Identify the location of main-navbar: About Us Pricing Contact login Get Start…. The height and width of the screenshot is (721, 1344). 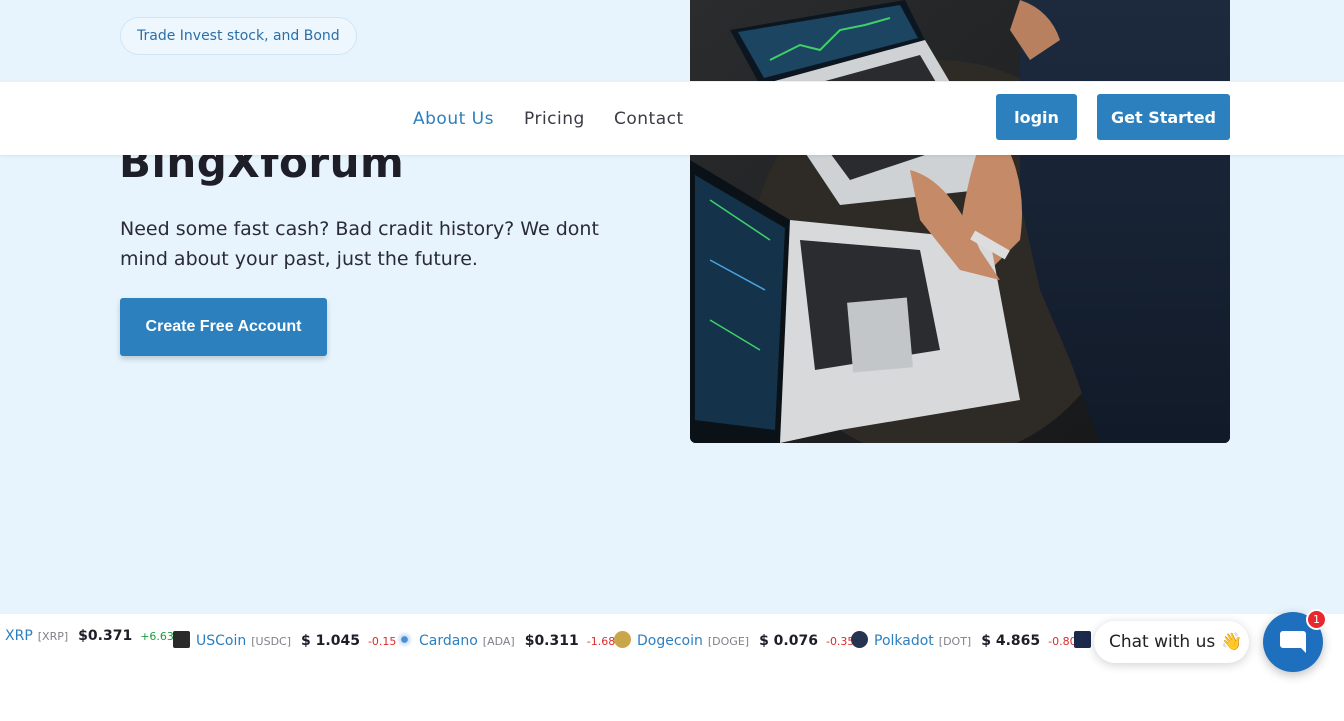
(672, 118).